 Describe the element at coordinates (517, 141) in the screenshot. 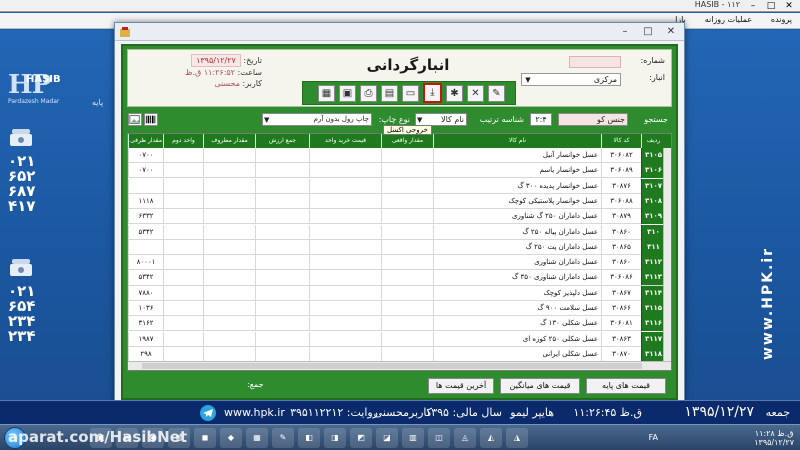

I see `column-header: نام کالا` at that location.